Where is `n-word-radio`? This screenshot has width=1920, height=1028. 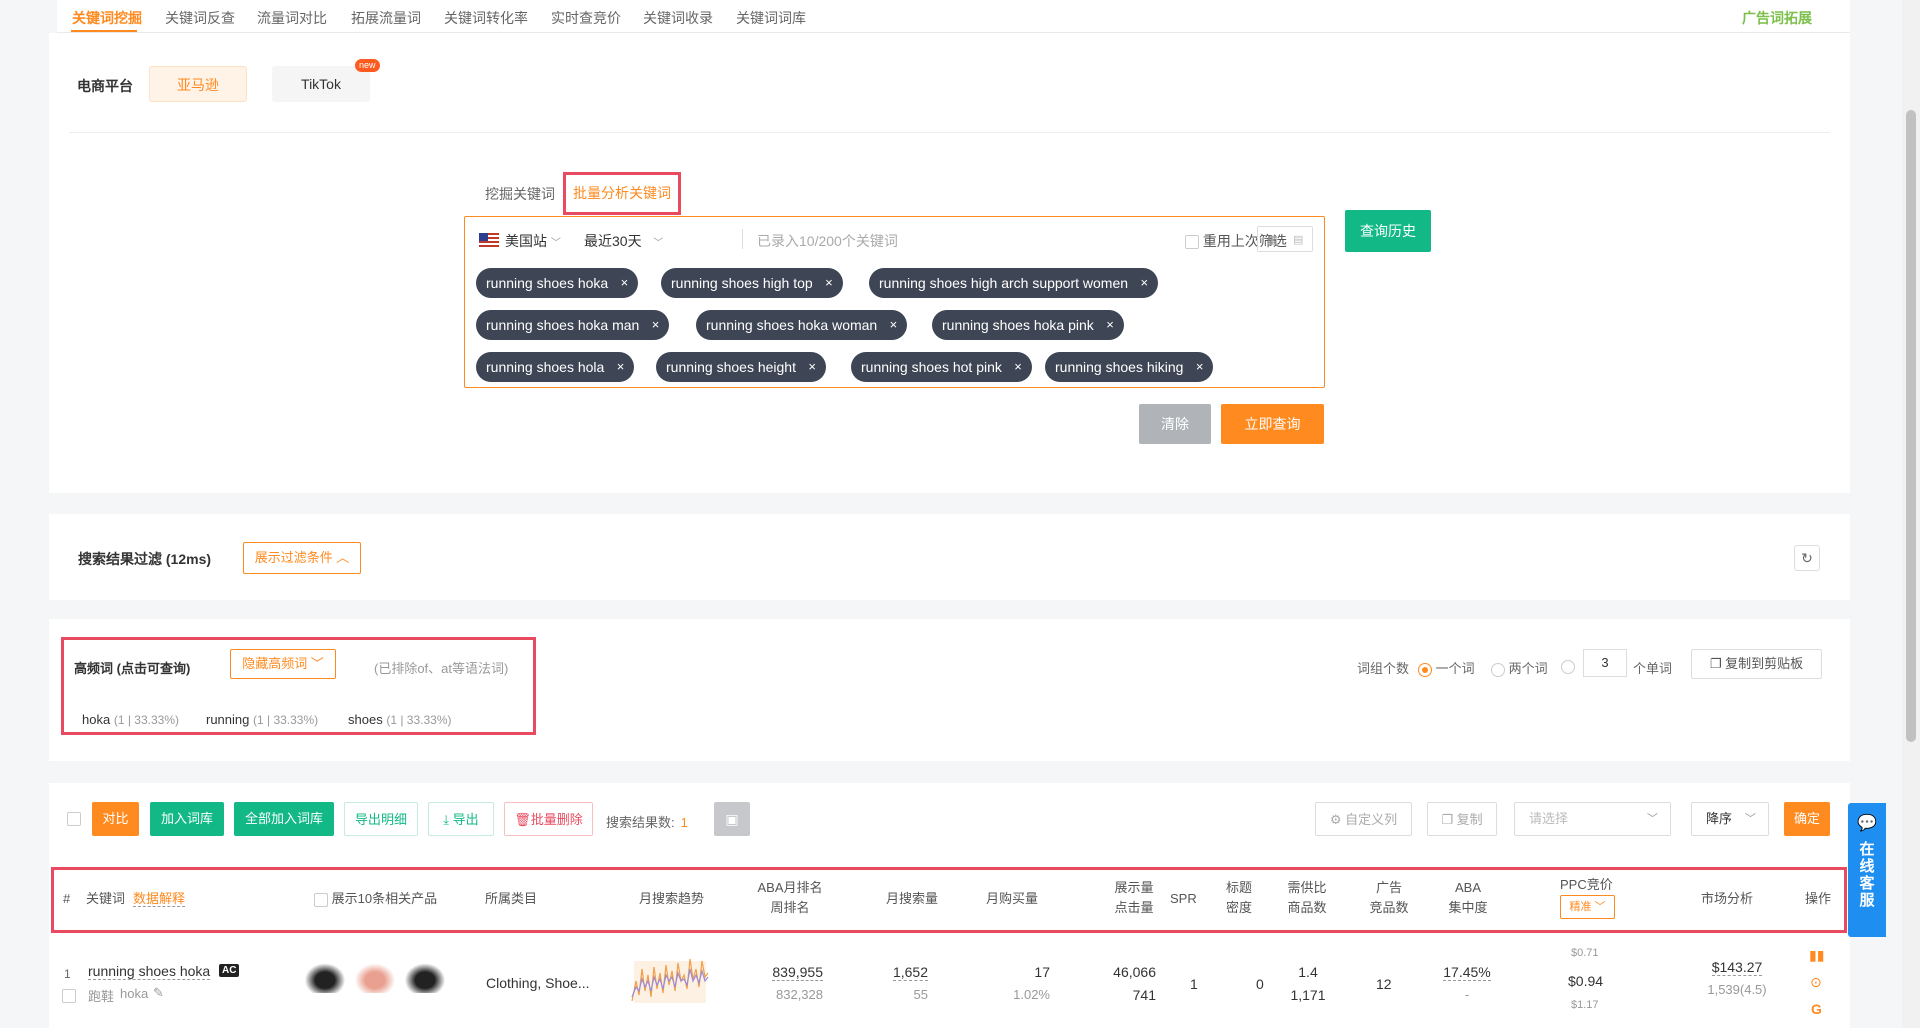
n-word-radio is located at coordinates (1568, 666).